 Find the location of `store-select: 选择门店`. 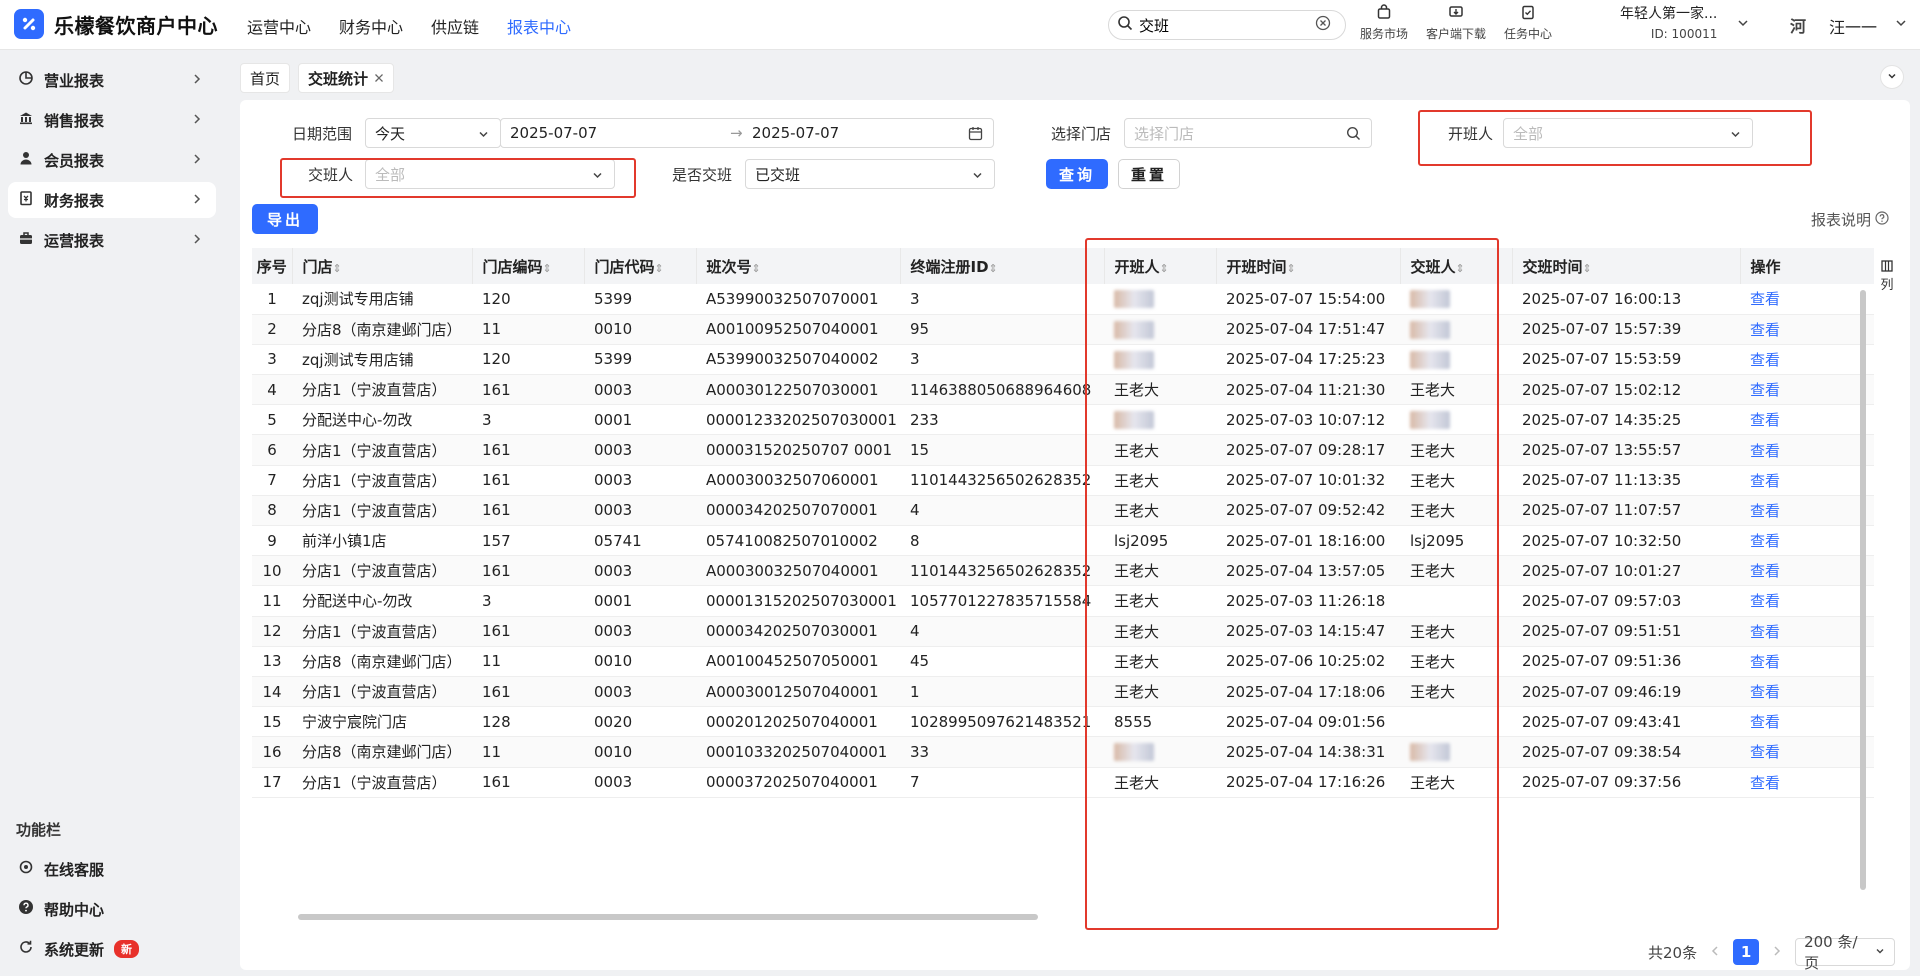

store-select: 选择门店 is located at coordinates (1248, 133).